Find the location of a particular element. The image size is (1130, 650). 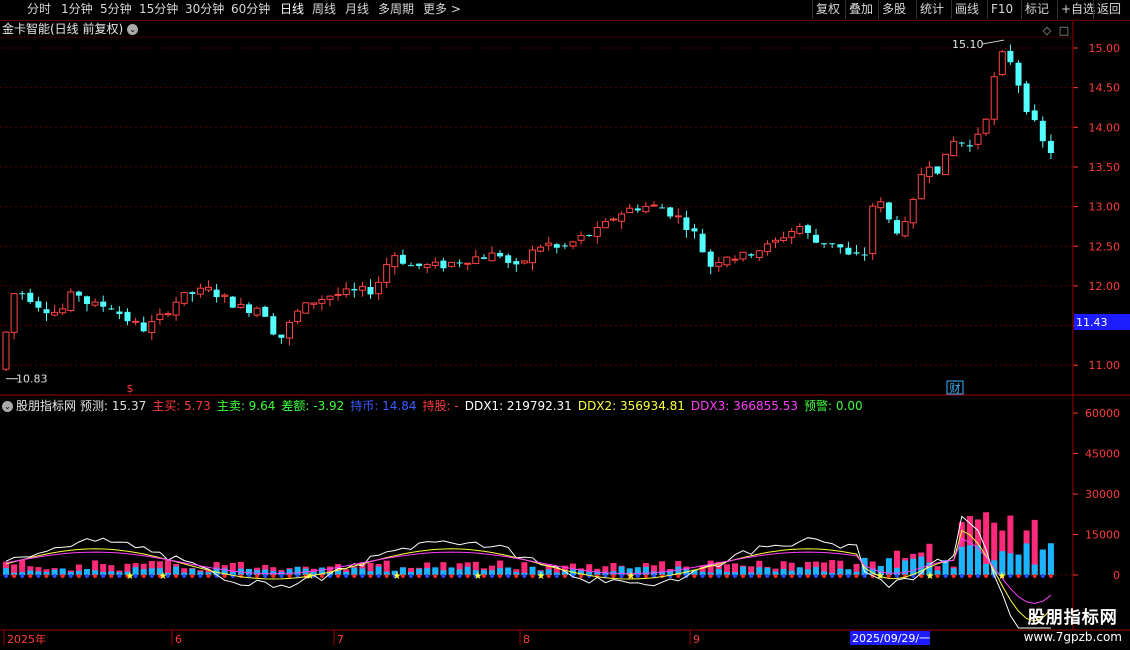

date-label: 6 is located at coordinates (178, 639).